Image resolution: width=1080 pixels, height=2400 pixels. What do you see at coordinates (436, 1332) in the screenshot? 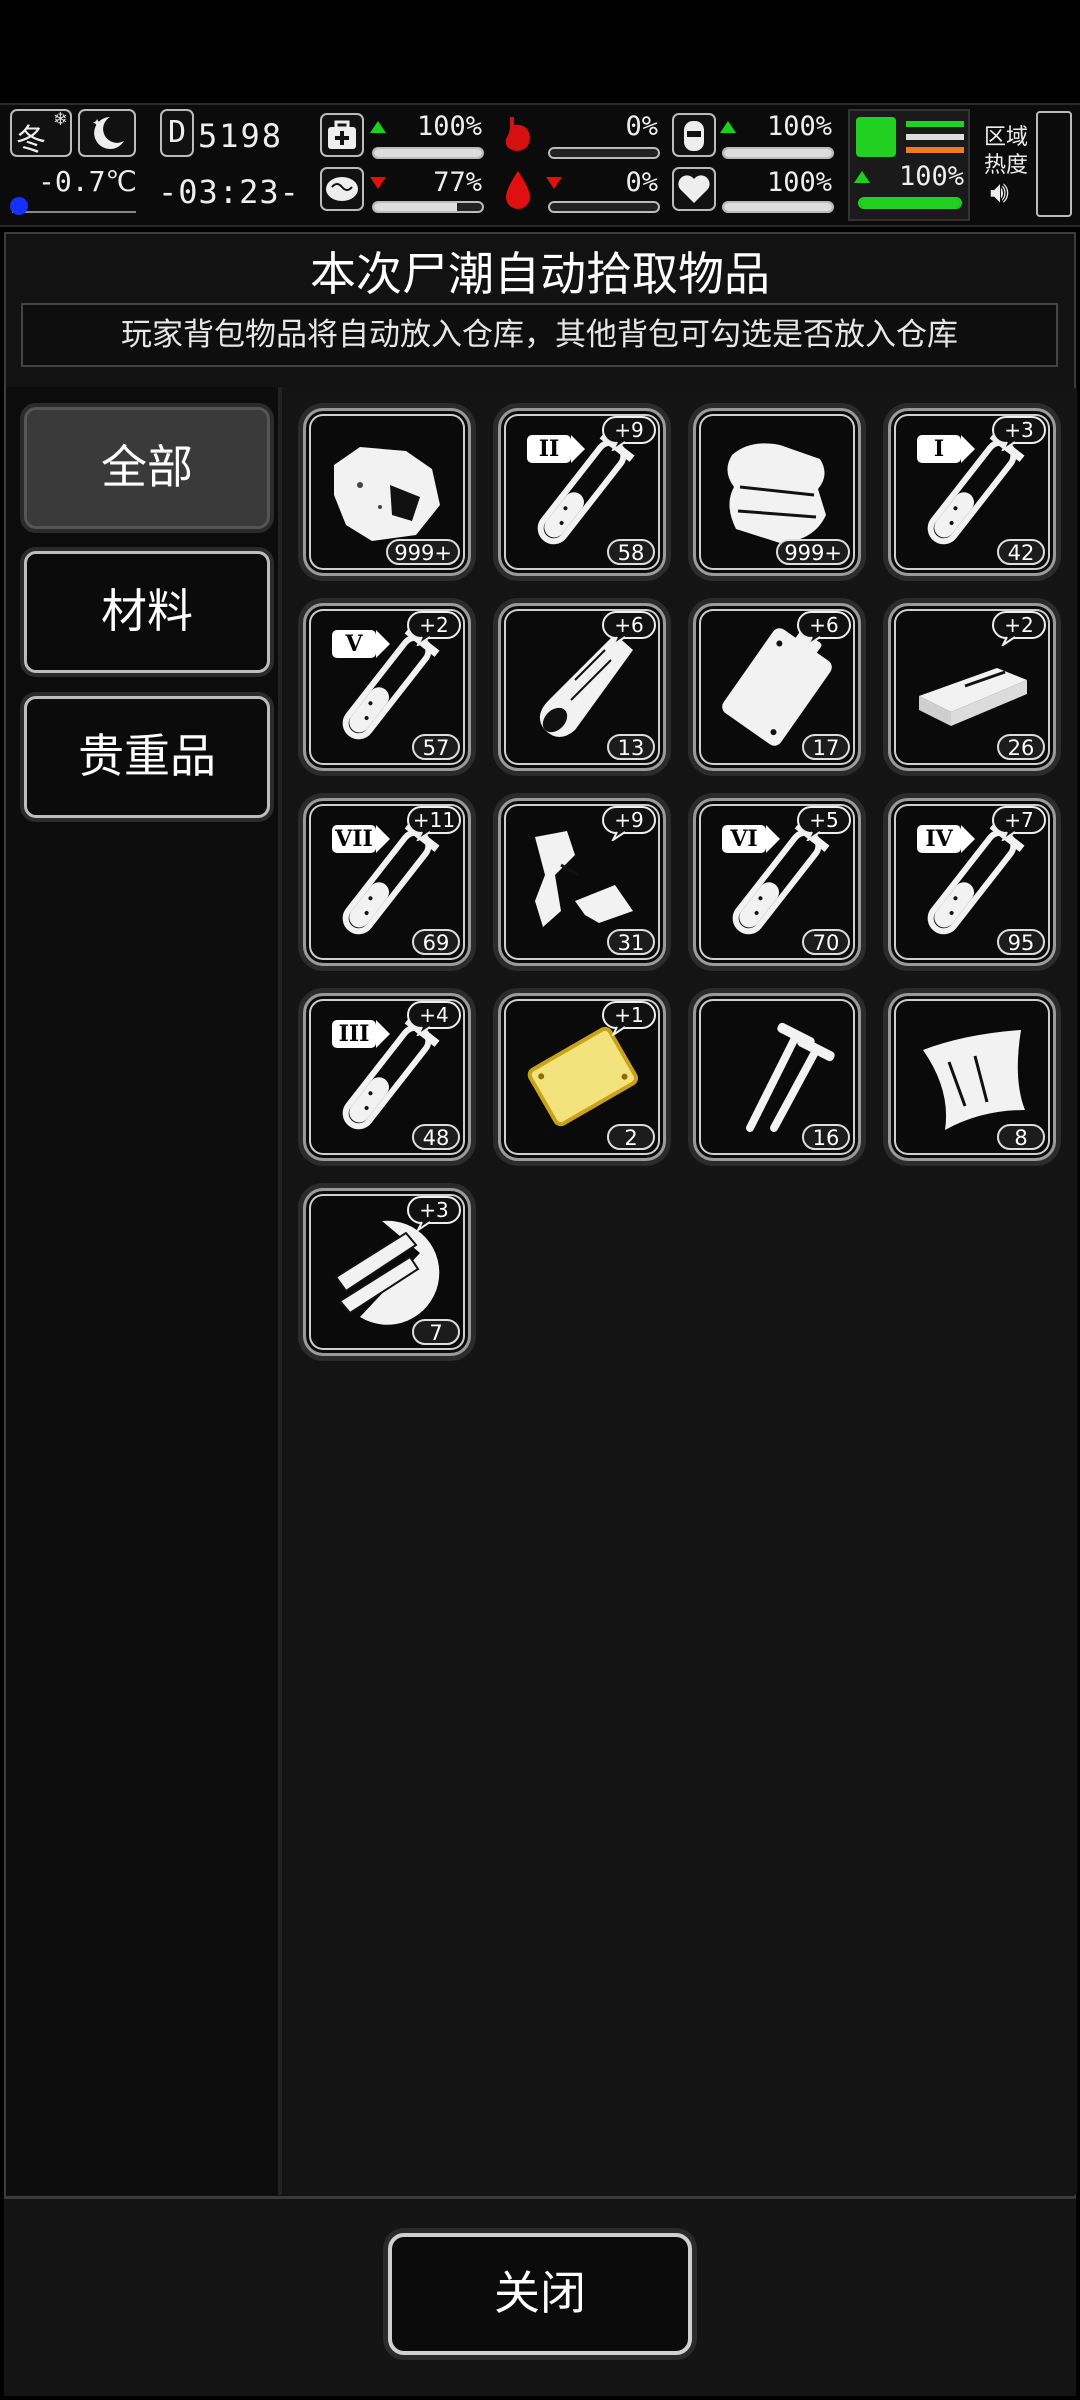
I see `item-count-badge: 7` at bounding box center [436, 1332].